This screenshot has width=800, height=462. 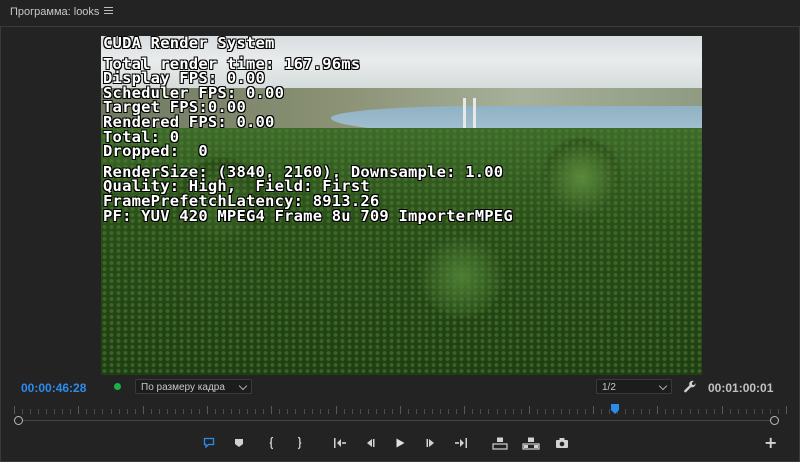 What do you see at coordinates (461, 443) in the screenshot?
I see `go-to-out-icon` at bounding box center [461, 443].